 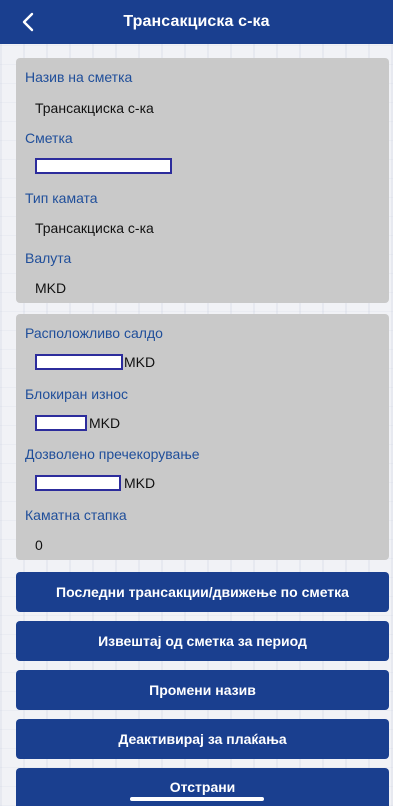 I want to click on available-balance-label: Расположливо салдо, so click(x=94, y=333).